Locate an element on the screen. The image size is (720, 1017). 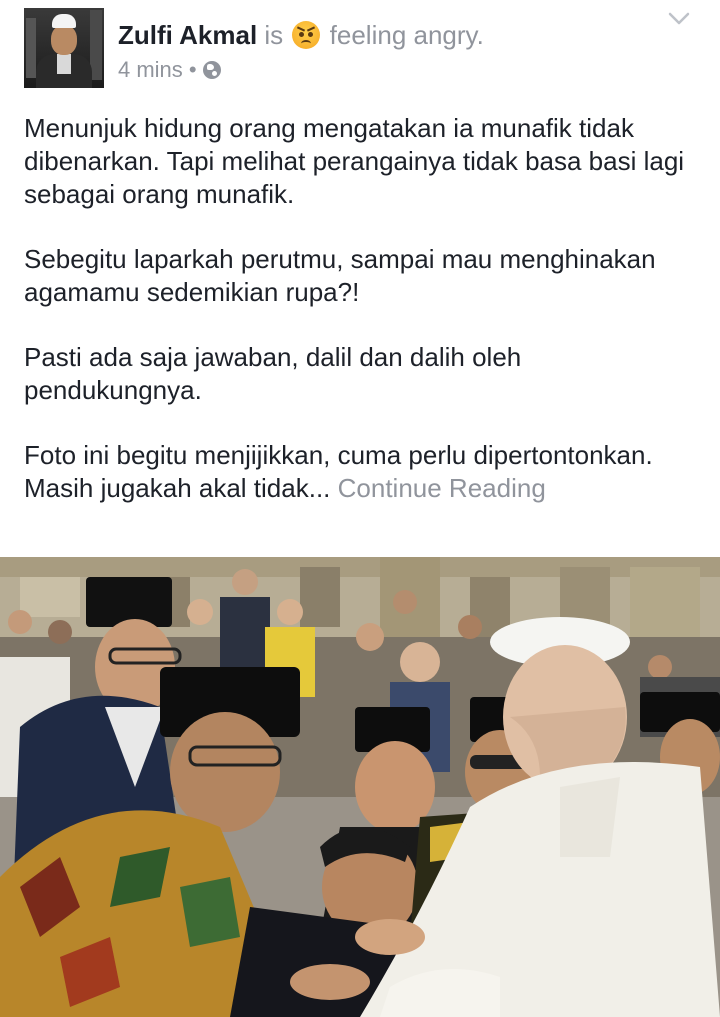
angry-emoji-icon is located at coordinates (306, 35).